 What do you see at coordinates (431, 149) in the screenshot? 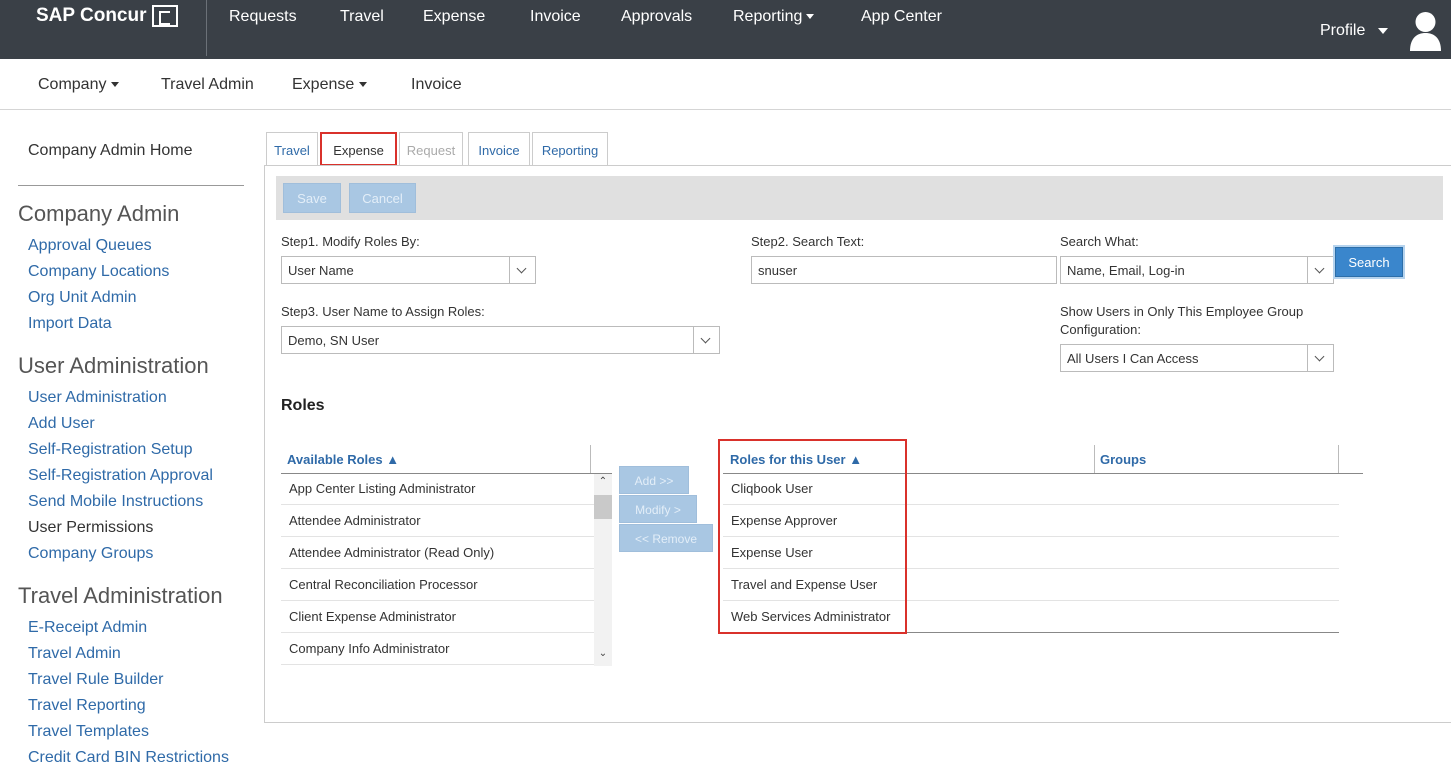
I see `tab-request: Request` at bounding box center [431, 149].